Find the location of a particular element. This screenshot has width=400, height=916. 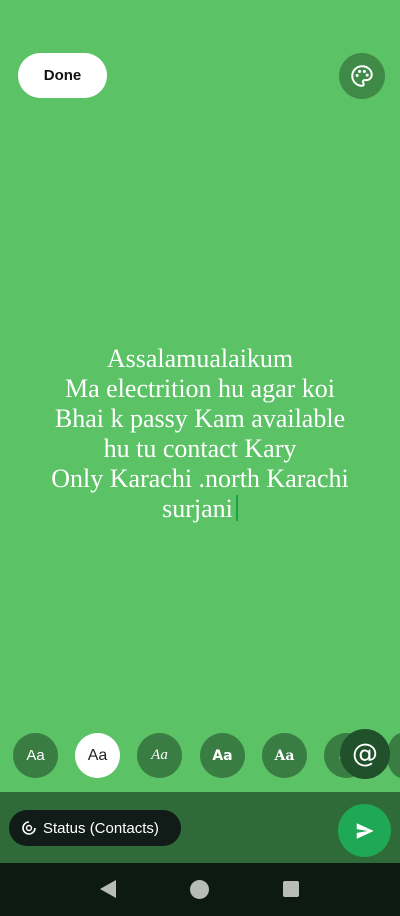

send-icon is located at coordinates (365, 831).